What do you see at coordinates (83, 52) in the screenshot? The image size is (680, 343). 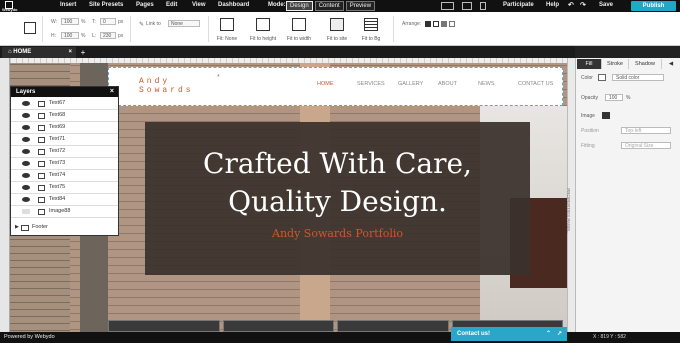 I see `add-tab-button: +` at bounding box center [83, 52].